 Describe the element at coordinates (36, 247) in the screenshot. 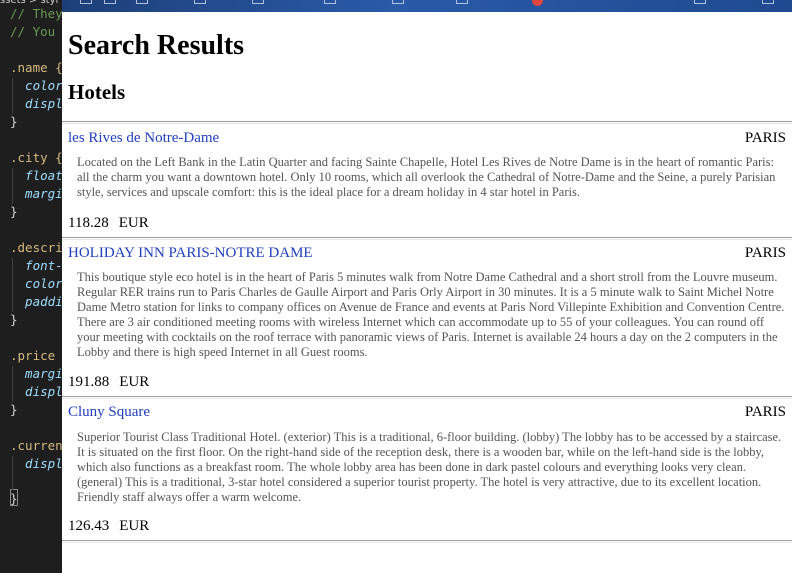

I see `code-line: .descri` at that location.